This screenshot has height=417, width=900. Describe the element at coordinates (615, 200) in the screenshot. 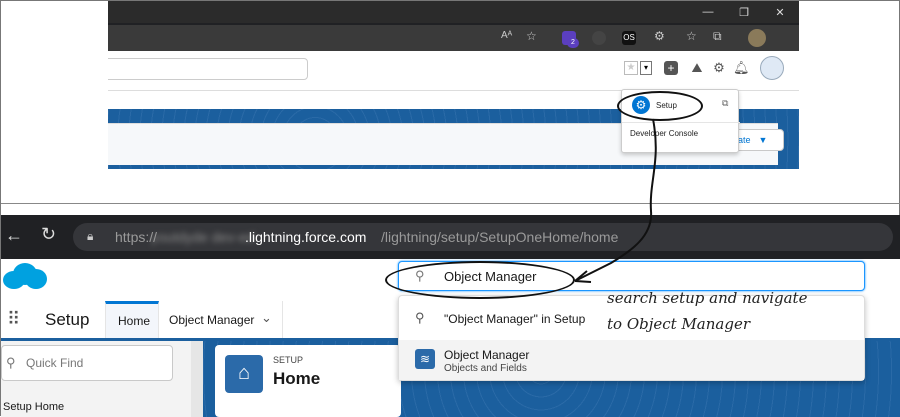

I see `annotation-arrow` at that location.